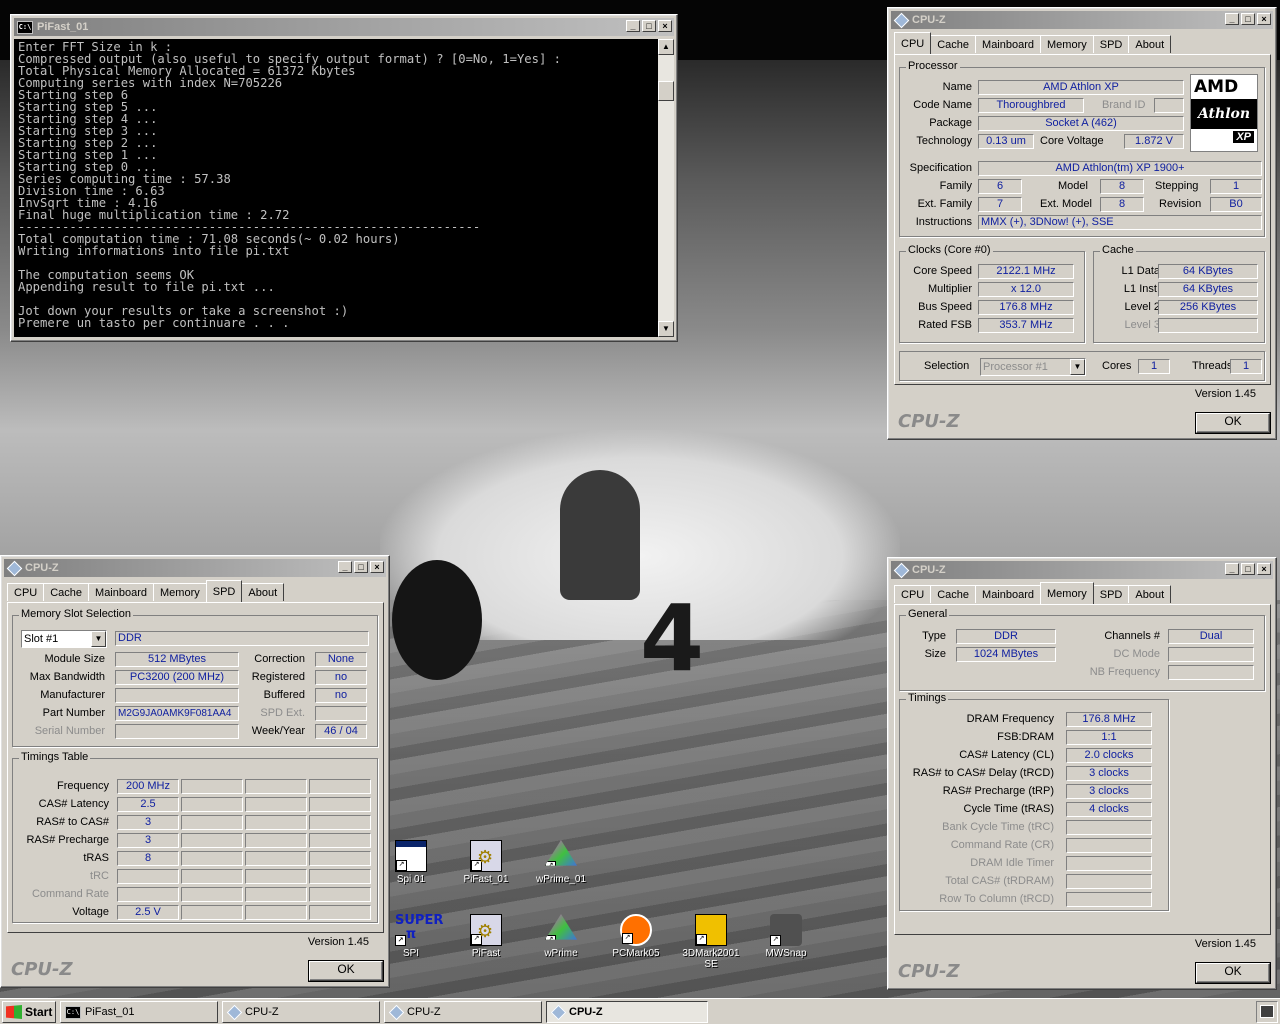 Image resolution: width=1280 pixels, height=1024 pixels. I want to click on taskbar-item-cpuz-3: CPU-Z, so click(627, 1012).